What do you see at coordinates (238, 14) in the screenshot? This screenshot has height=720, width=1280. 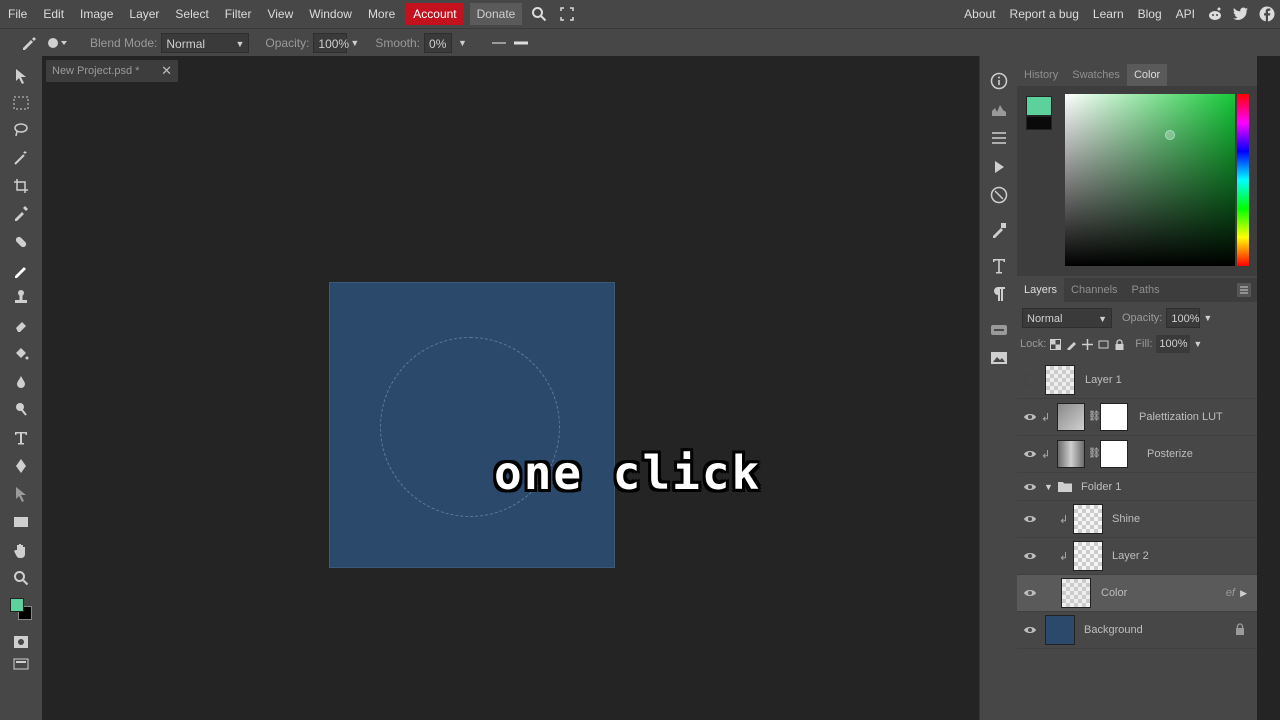 I see `menu-filter: Filter` at bounding box center [238, 14].